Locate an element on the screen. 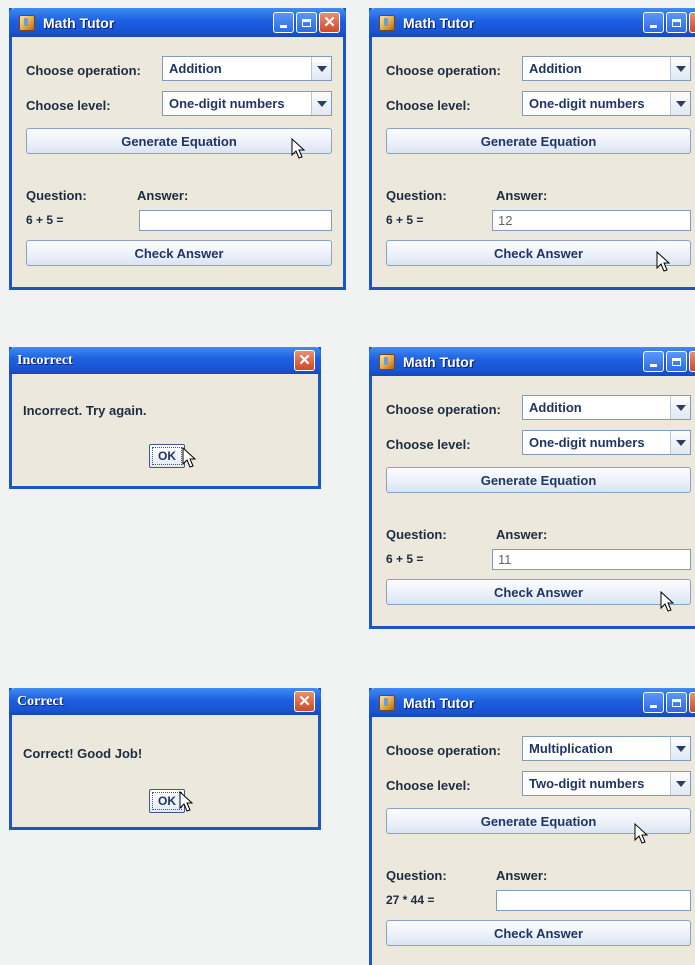  incorrect-dialog: Incorrect ✕ Incorrect. Try again. OK is located at coordinates (165, 418).